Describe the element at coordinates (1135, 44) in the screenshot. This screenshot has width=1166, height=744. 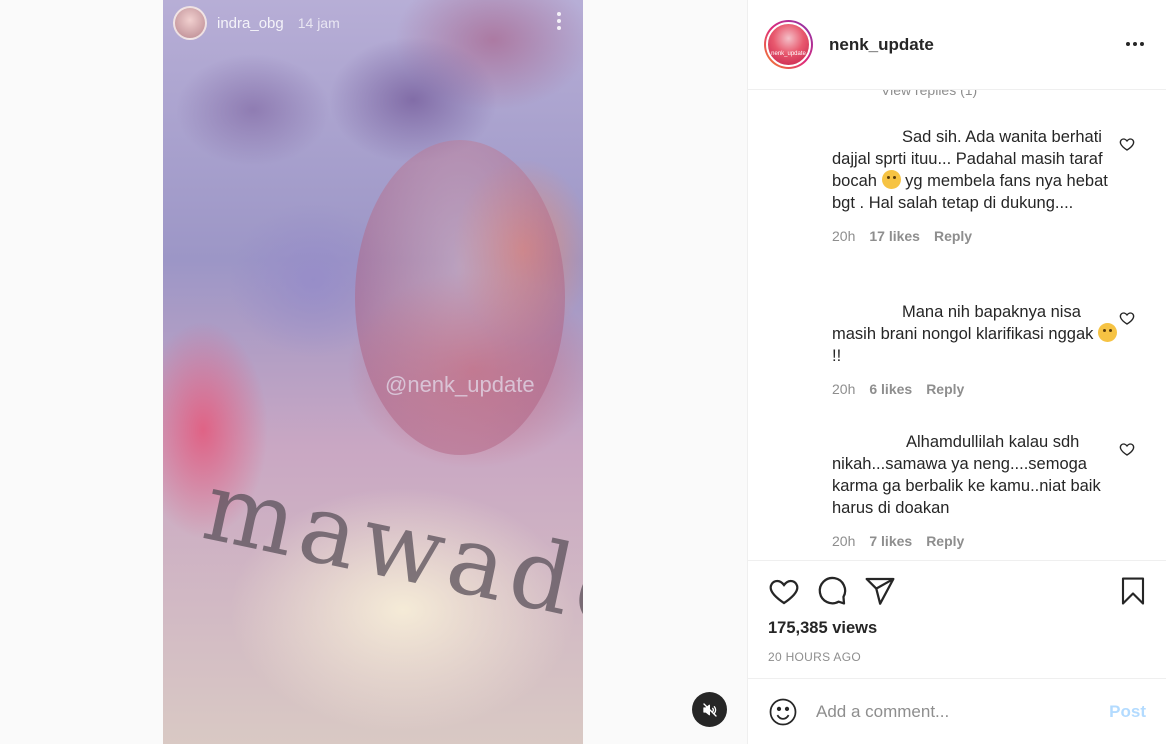
I see `more-options-icon` at that location.